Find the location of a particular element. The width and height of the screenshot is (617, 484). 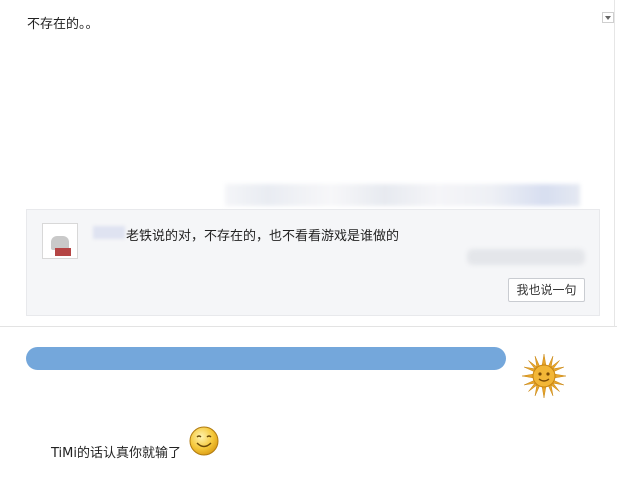

reply-meta-blurred is located at coordinates (526, 257).